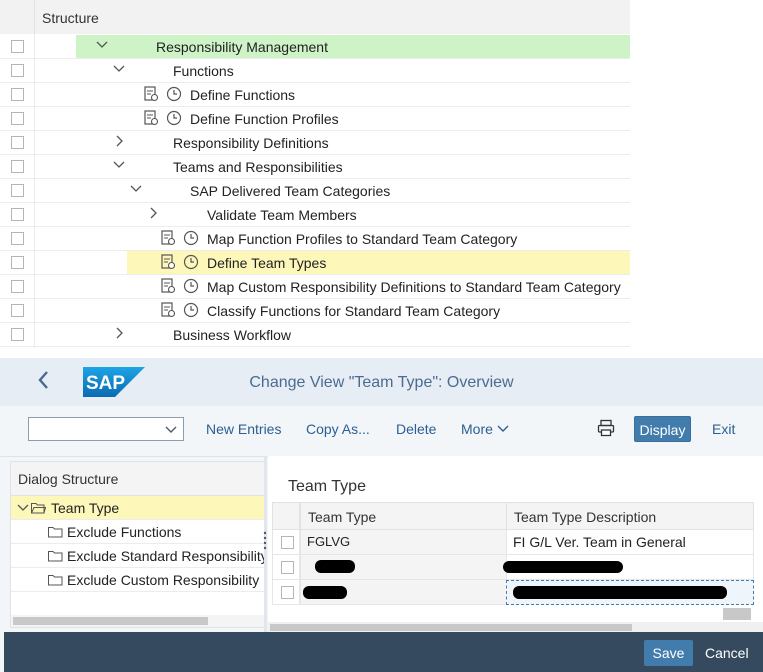 This screenshot has height=672, width=763. What do you see at coordinates (727, 653) in the screenshot?
I see `cancel-button: Cancel` at bounding box center [727, 653].